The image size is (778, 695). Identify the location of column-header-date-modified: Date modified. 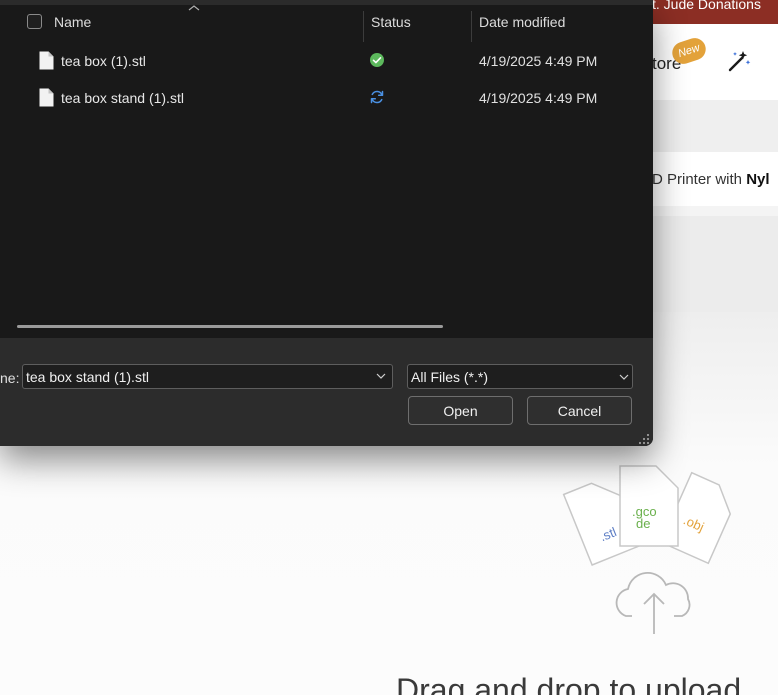
(522, 22).